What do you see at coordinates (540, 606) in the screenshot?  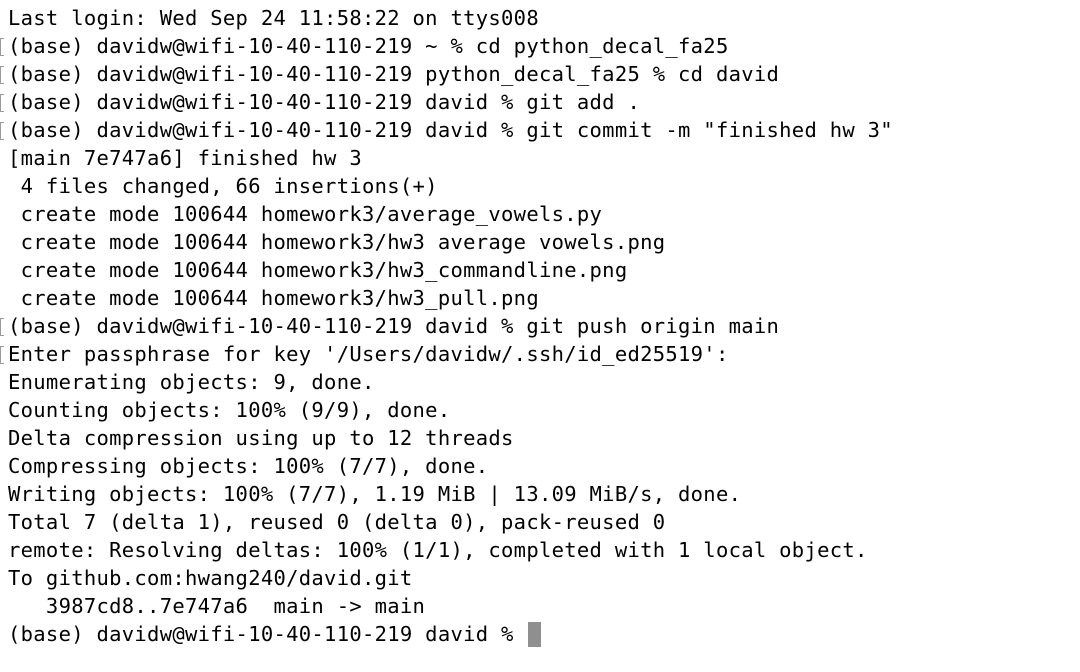 I see `terminal-line: 3987cd8..7e747a6 main -> main` at bounding box center [540, 606].